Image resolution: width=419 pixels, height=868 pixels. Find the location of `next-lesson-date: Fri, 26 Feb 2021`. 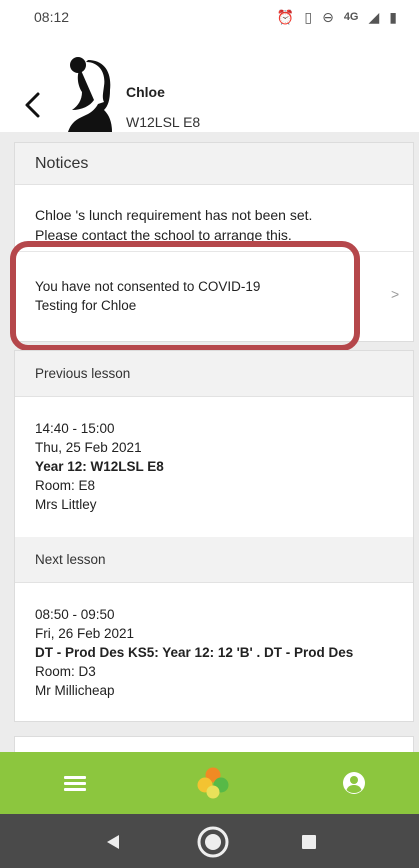

next-lesson-date: Fri, 26 Feb 2021 is located at coordinates (85, 633).